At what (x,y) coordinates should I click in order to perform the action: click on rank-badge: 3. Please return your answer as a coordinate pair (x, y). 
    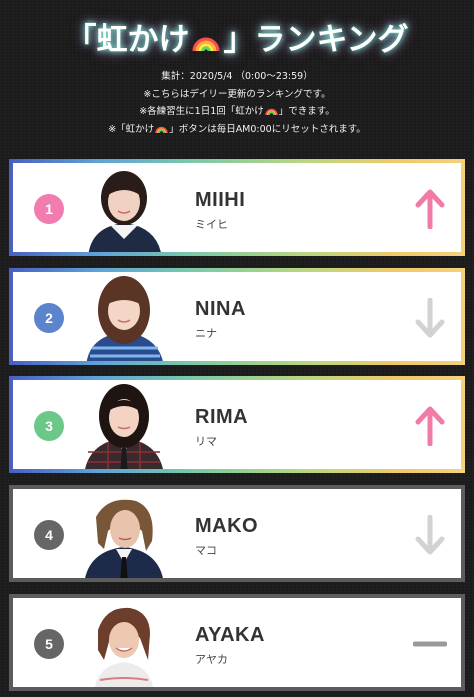
    Looking at the image, I should click on (49, 426).